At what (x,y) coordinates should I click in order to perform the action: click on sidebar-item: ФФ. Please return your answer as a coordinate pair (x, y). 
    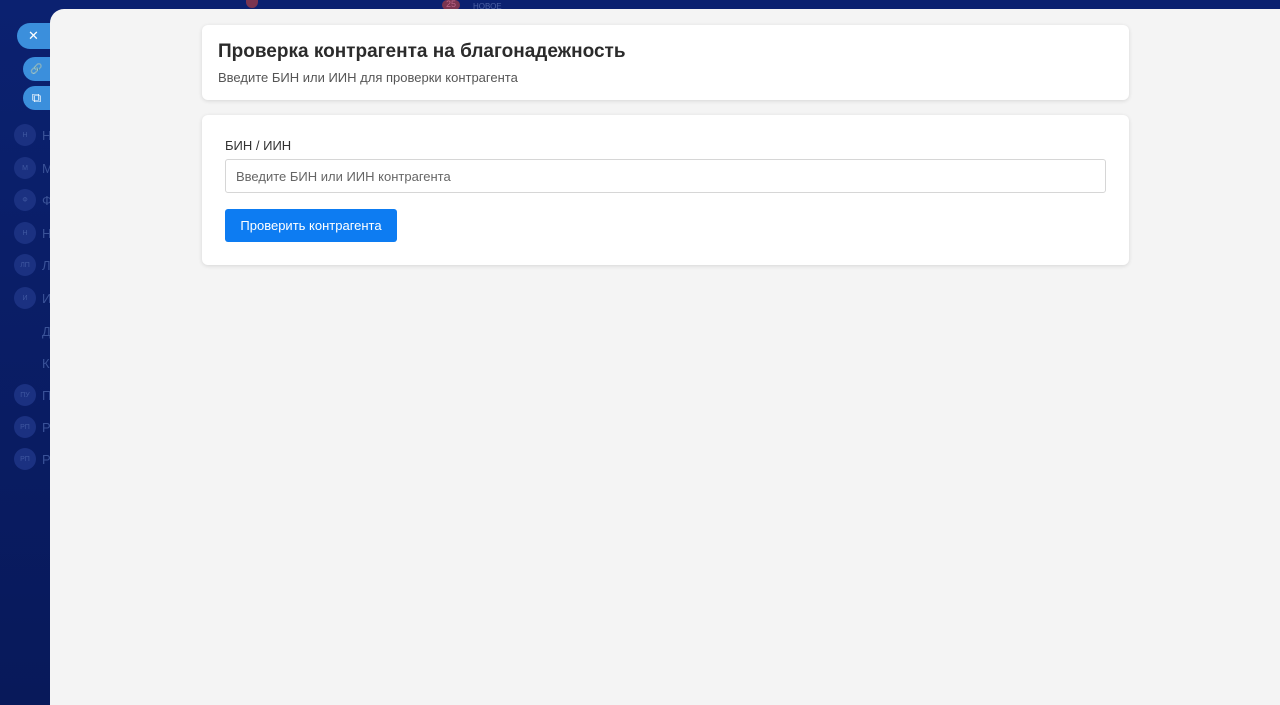
    Looking at the image, I should click on (33, 200).